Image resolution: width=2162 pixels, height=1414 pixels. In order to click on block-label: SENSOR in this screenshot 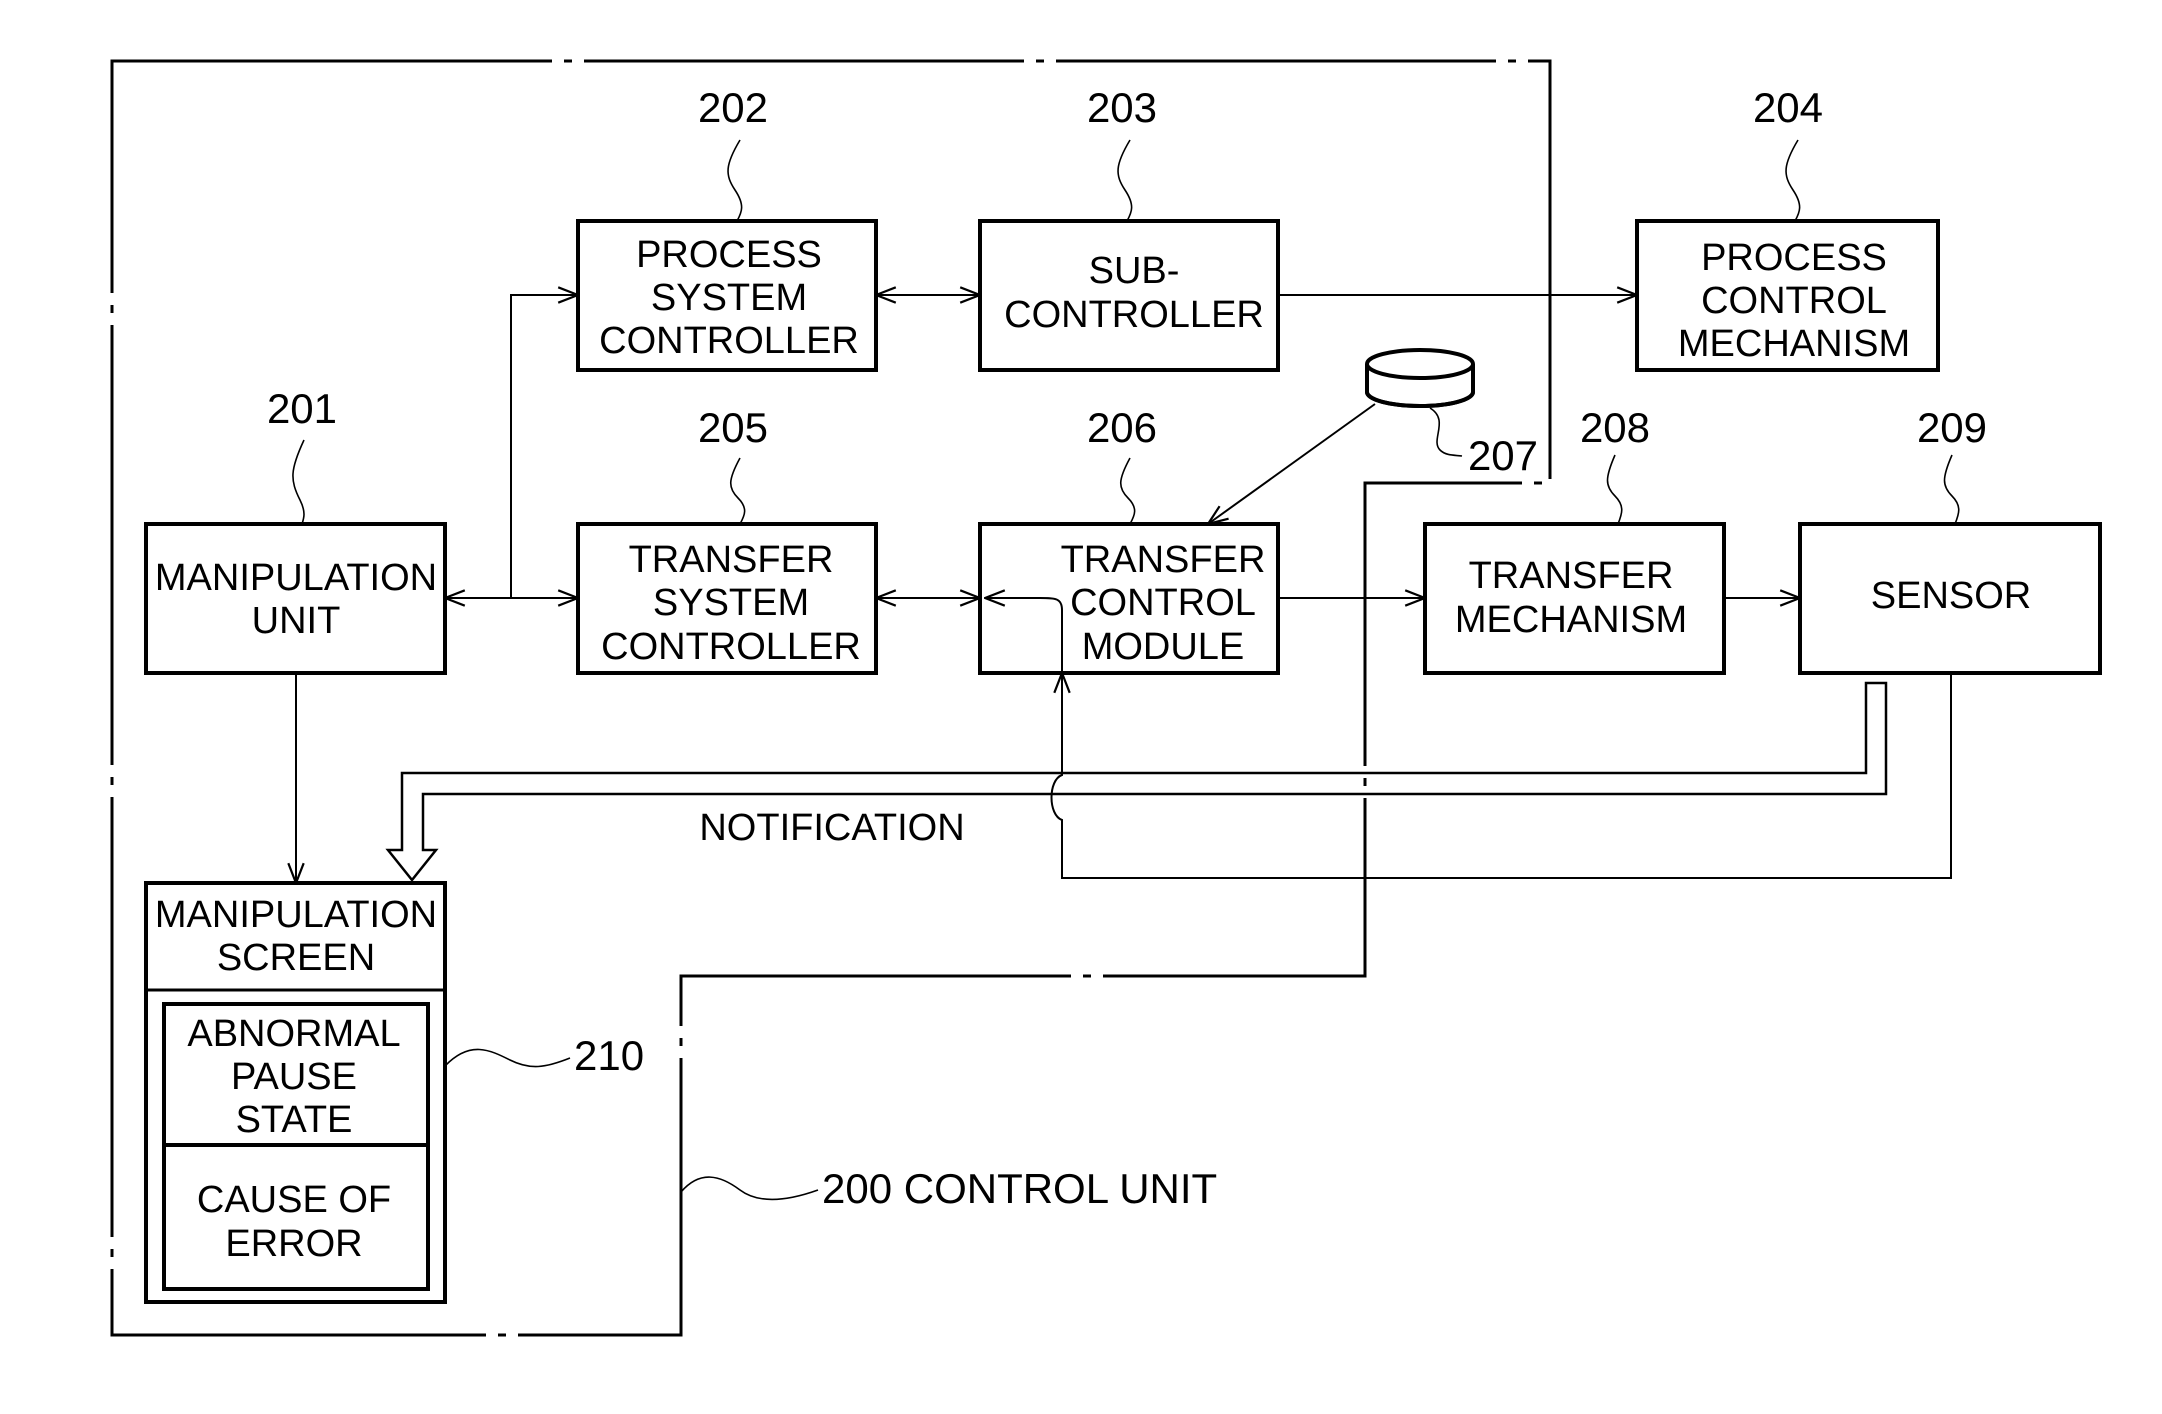, I will do `click(1951, 596)`.